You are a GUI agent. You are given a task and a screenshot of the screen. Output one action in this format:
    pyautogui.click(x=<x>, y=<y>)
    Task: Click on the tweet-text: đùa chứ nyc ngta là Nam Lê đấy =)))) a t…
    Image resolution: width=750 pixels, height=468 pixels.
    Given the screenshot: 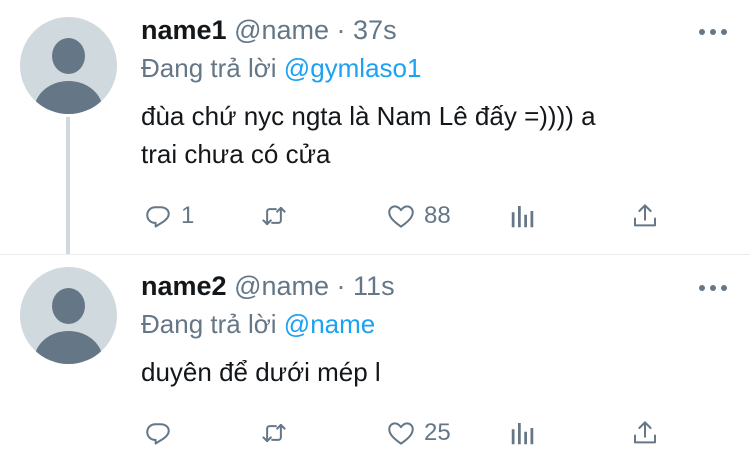 What is the action you would take?
    pyautogui.click(x=431, y=135)
    